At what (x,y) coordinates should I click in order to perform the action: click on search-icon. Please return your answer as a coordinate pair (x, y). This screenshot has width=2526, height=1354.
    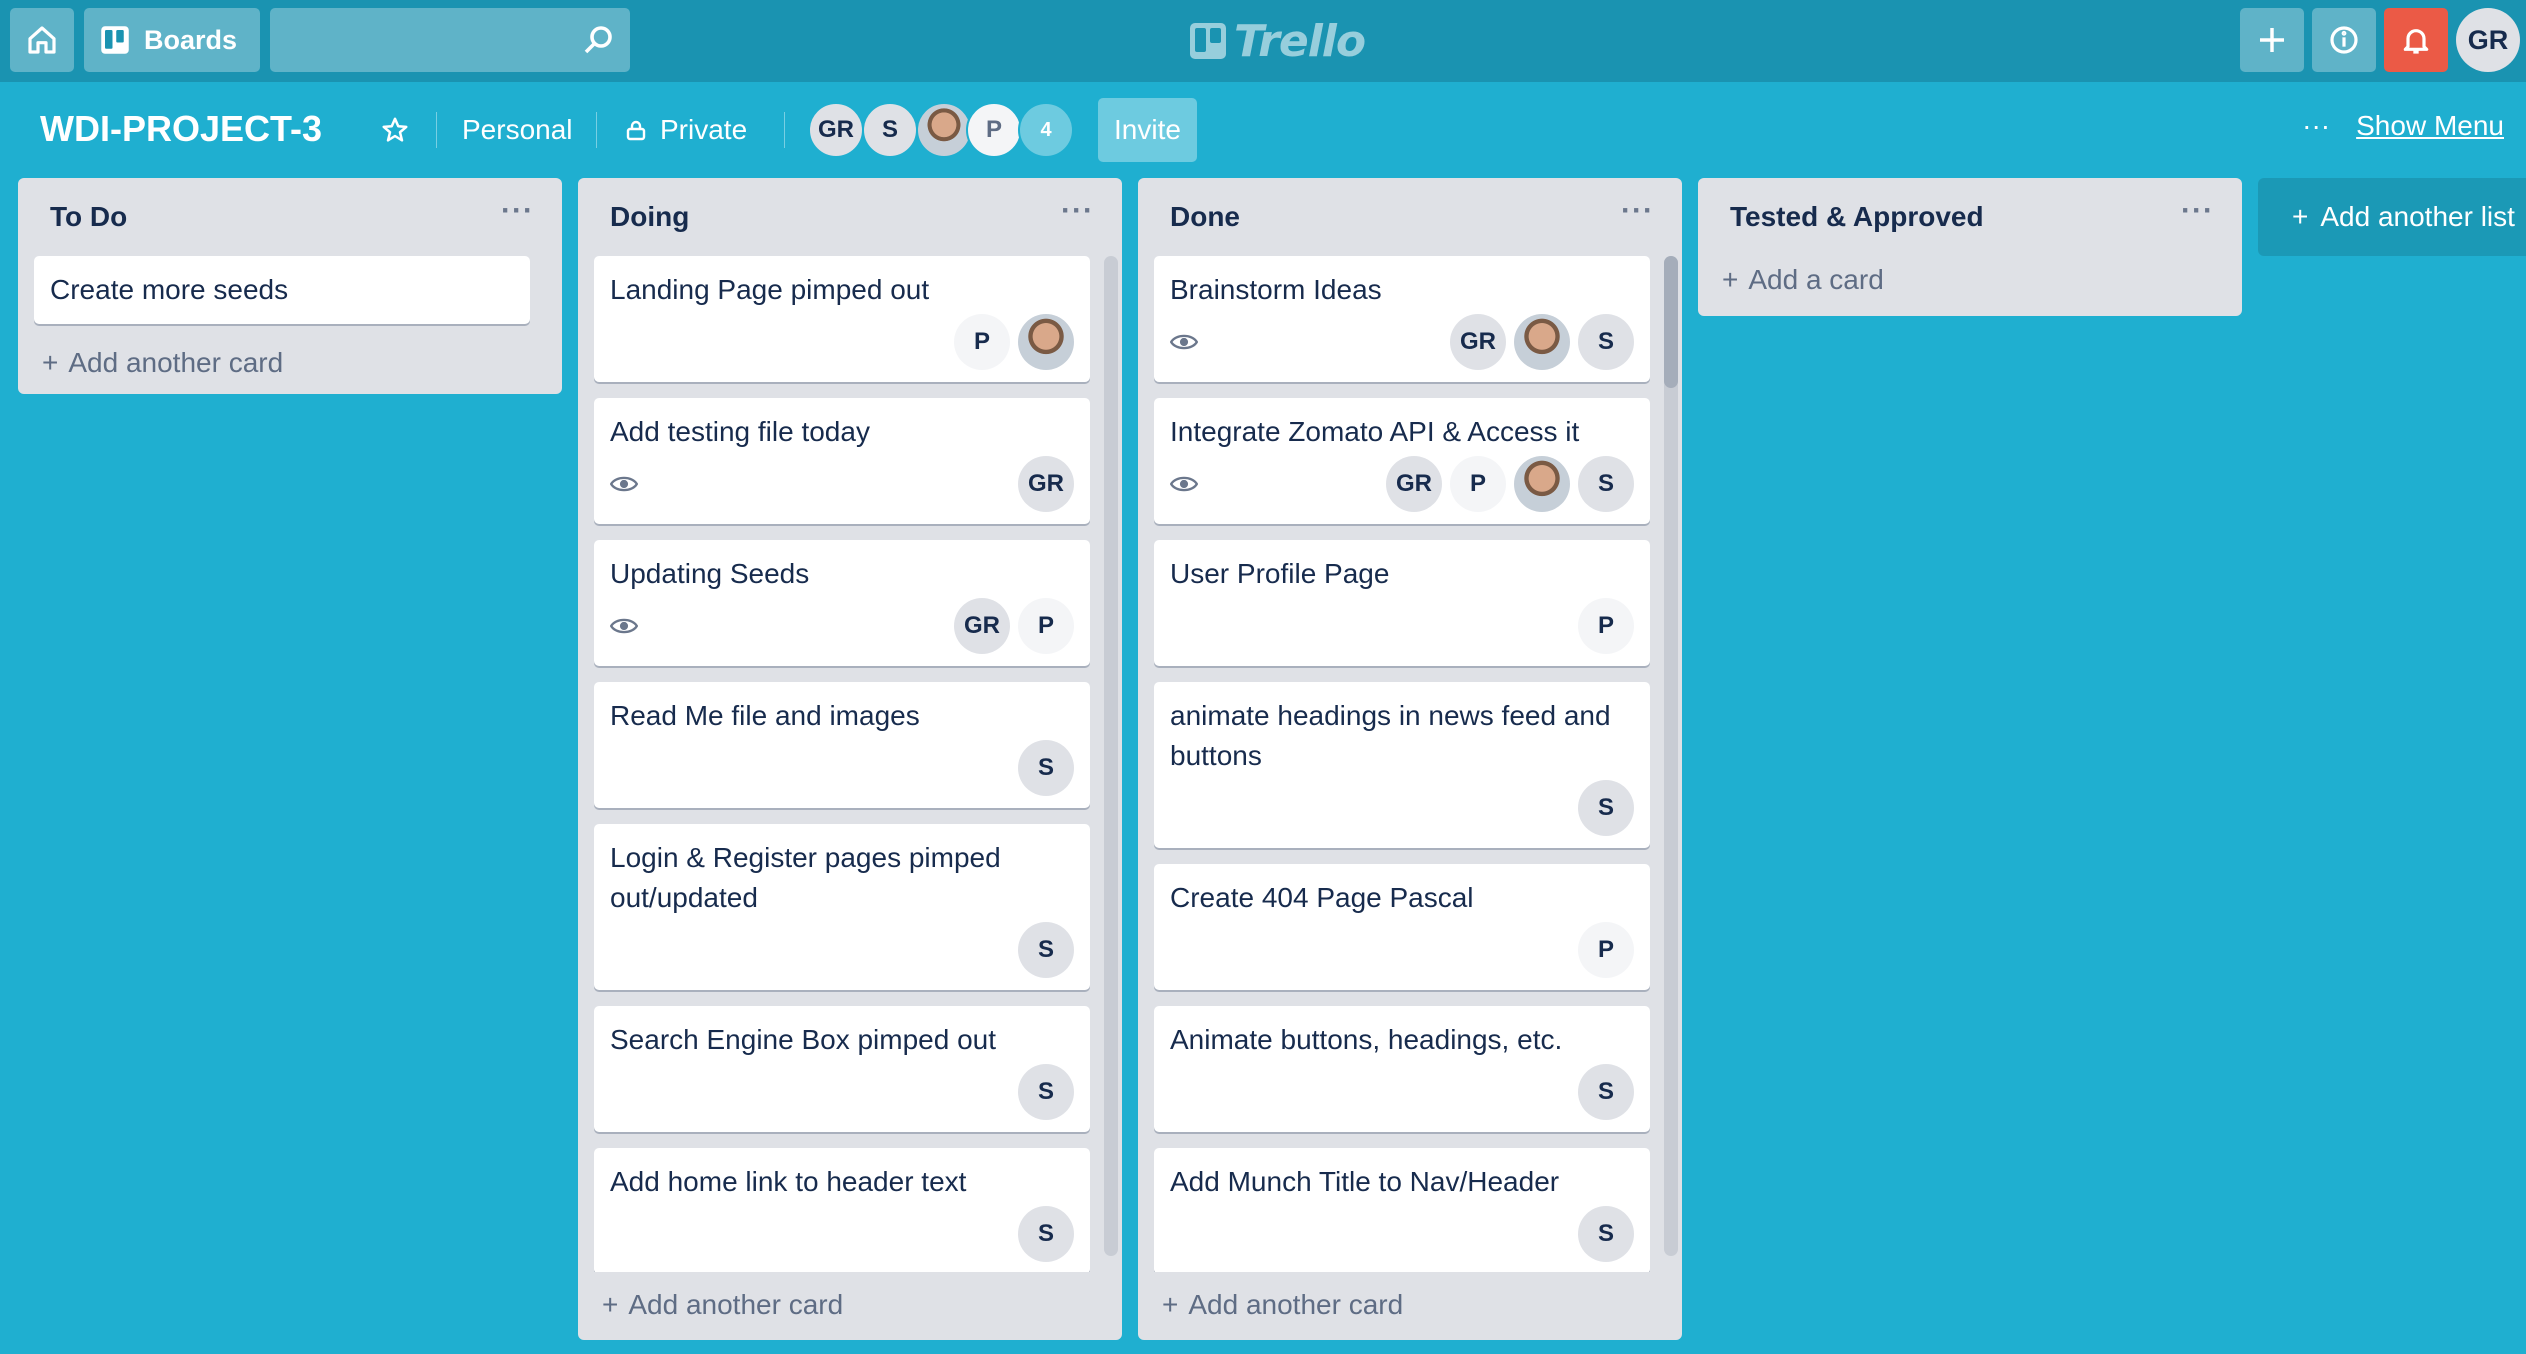
    Looking at the image, I should click on (598, 40).